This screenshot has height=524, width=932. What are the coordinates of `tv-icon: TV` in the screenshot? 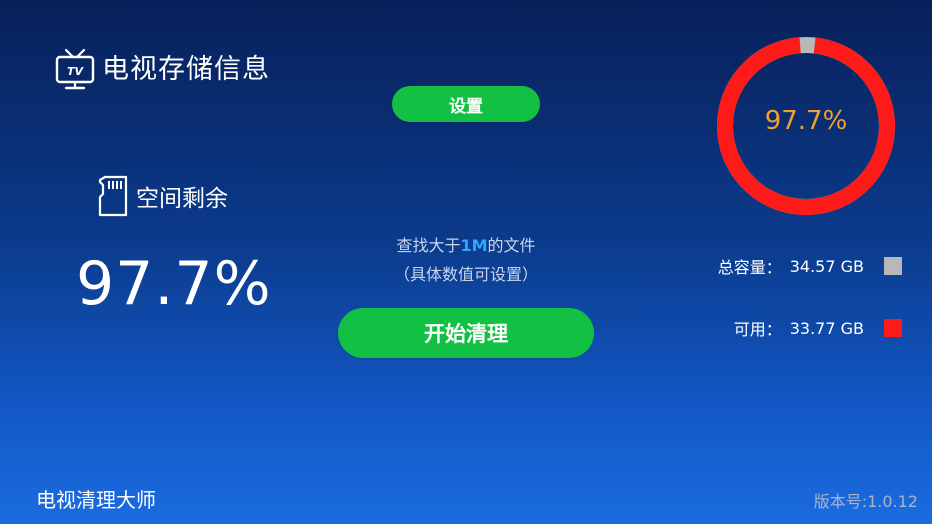 It's located at (75, 69).